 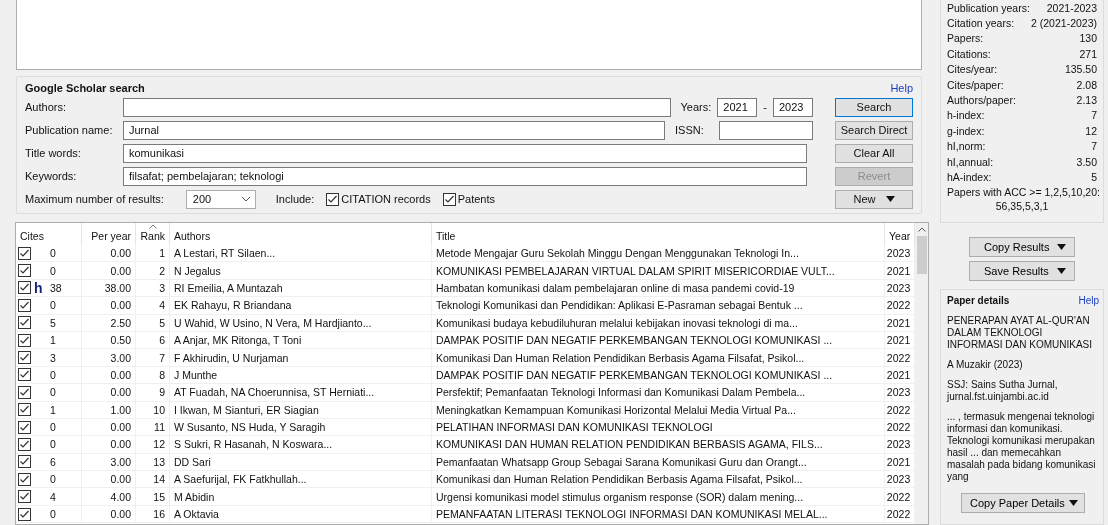 I want to click on table-cell: 16, so click(x=153, y=514).